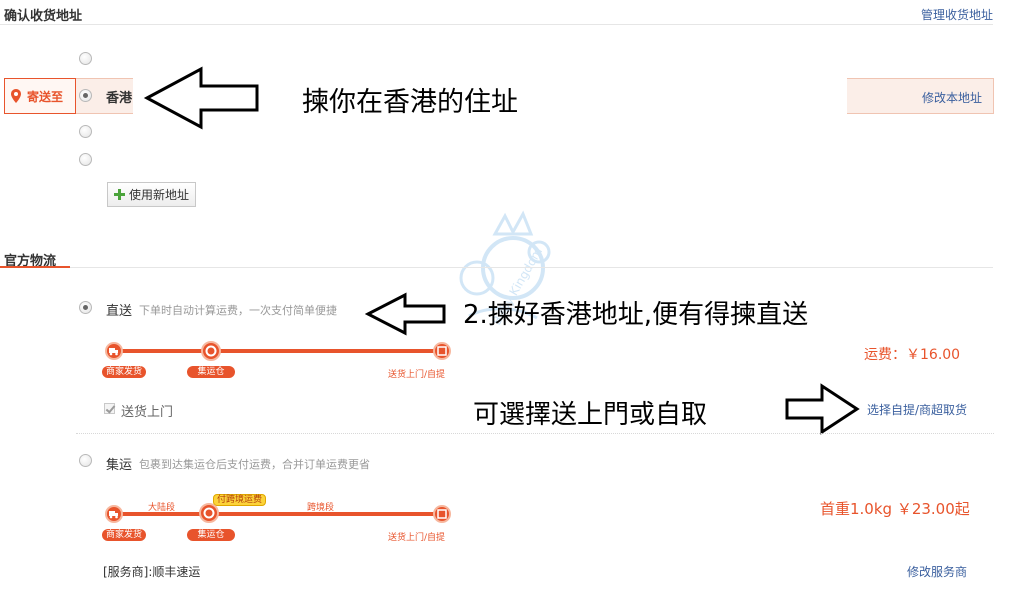 Image resolution: width=1016 pixels, height=589 pixels. I want to click on direct-step-merchant: 商家发货, so click(124, 372).